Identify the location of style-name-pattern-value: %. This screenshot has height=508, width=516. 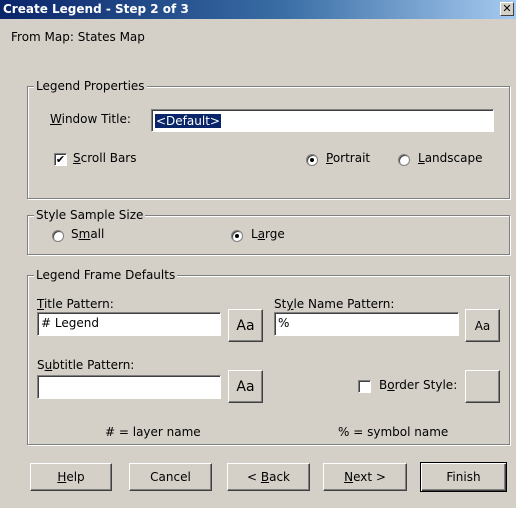
(284, 323).